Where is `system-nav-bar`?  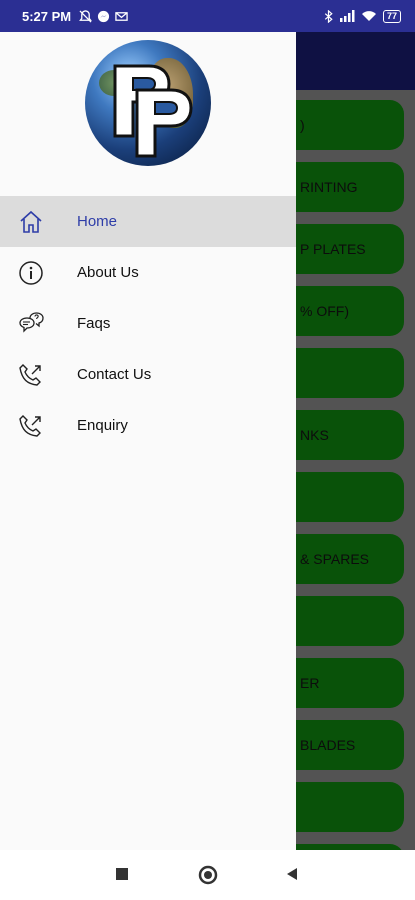 system-nav-bar is located at coordinates (207, 875).